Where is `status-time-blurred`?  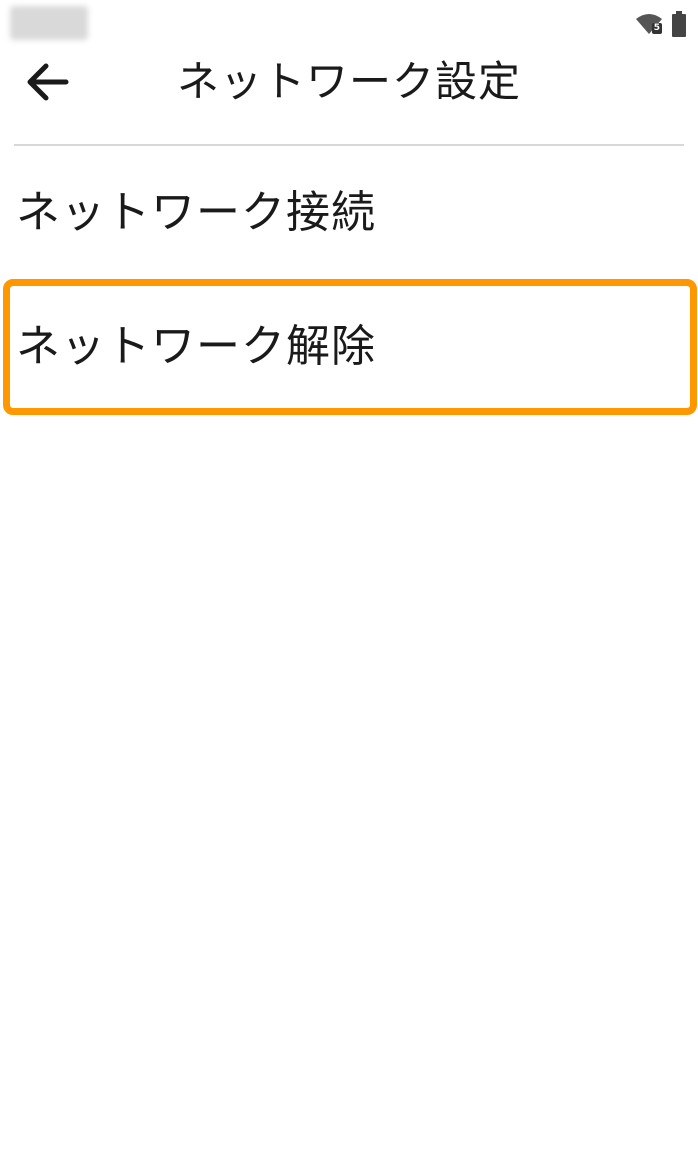 status-time-blurred is located at coordinates (49, 23).